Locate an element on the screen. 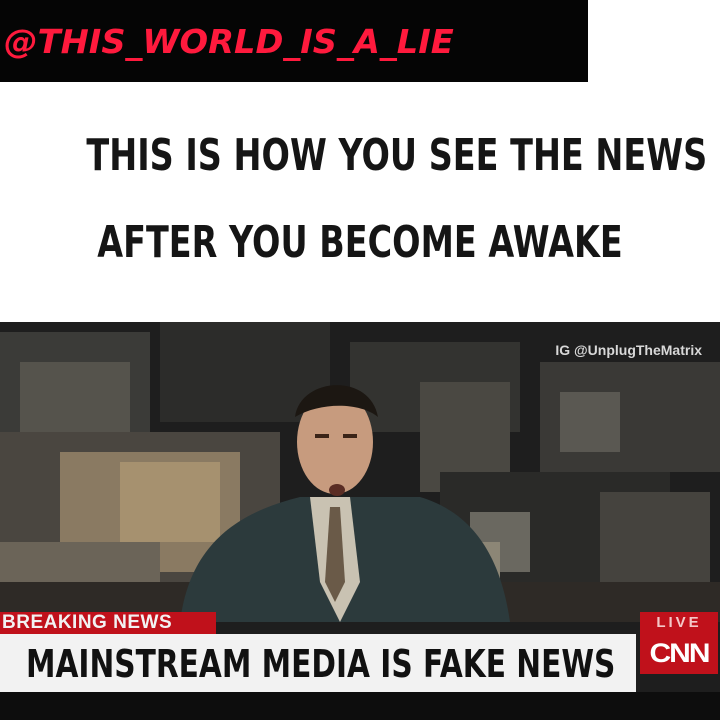 This screenshot has width=720, height=720. headline-text: MAINSTREAM MEDIA IS FAKE NEWS is located at coordinates (321, 664).